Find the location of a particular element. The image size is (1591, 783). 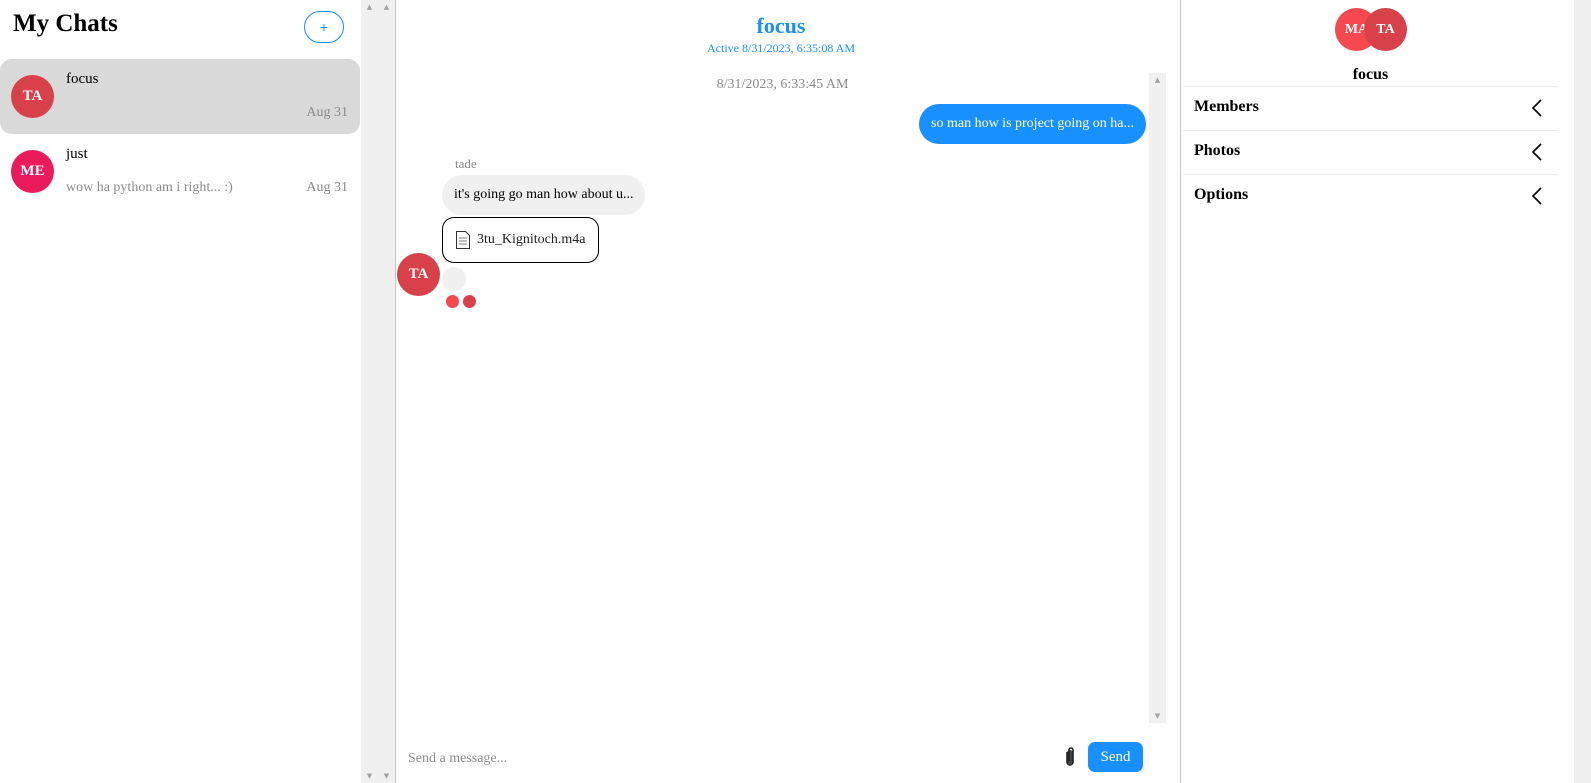

message-input is located at coordinates (728, 759).